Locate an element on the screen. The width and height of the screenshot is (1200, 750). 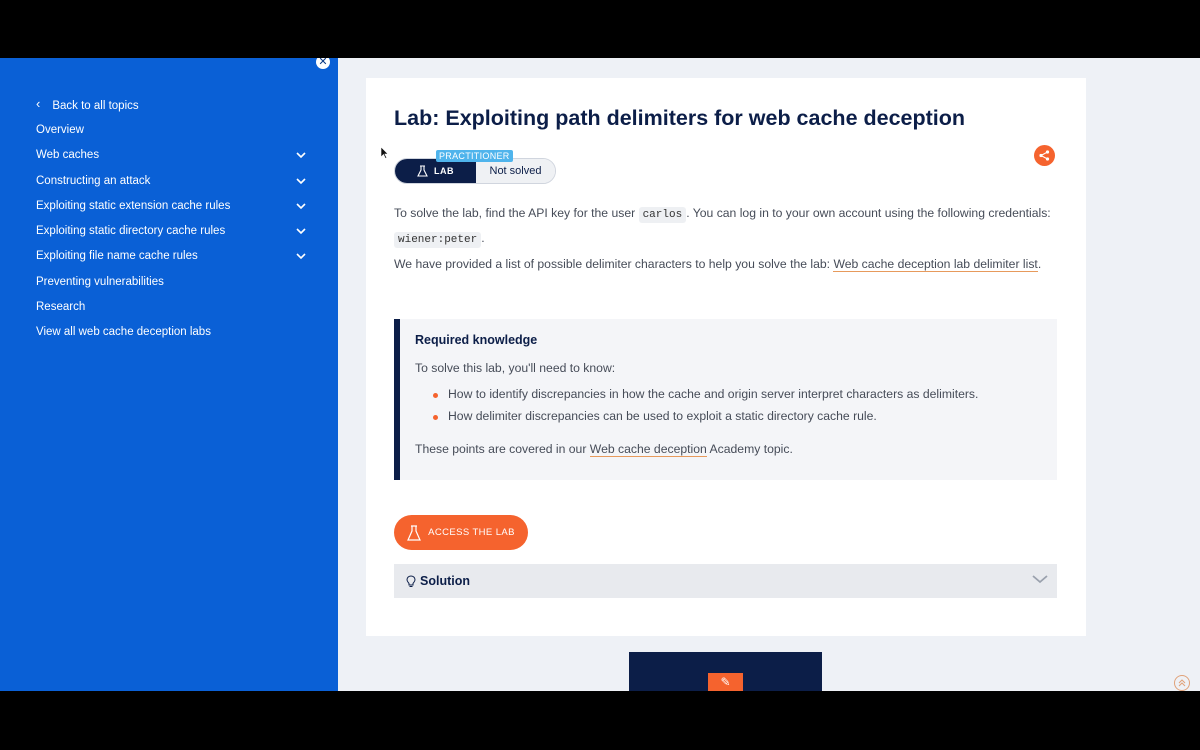
outro-text: Academy topic. is located at coordinates (749, 449).